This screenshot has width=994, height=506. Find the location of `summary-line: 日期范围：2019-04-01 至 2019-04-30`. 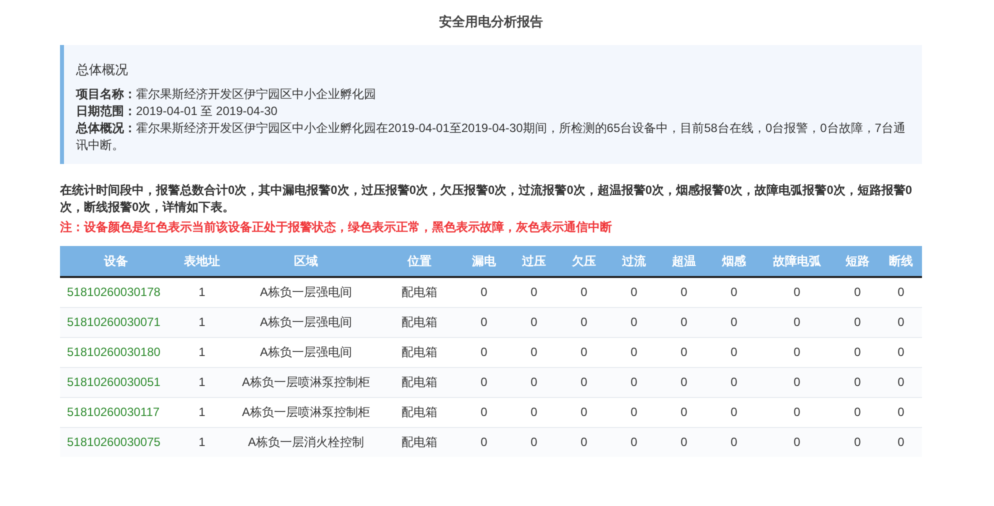

summary-line: 日期范围：2019-04-01 至 2019-04-30 is located at coordinates (177, 111).